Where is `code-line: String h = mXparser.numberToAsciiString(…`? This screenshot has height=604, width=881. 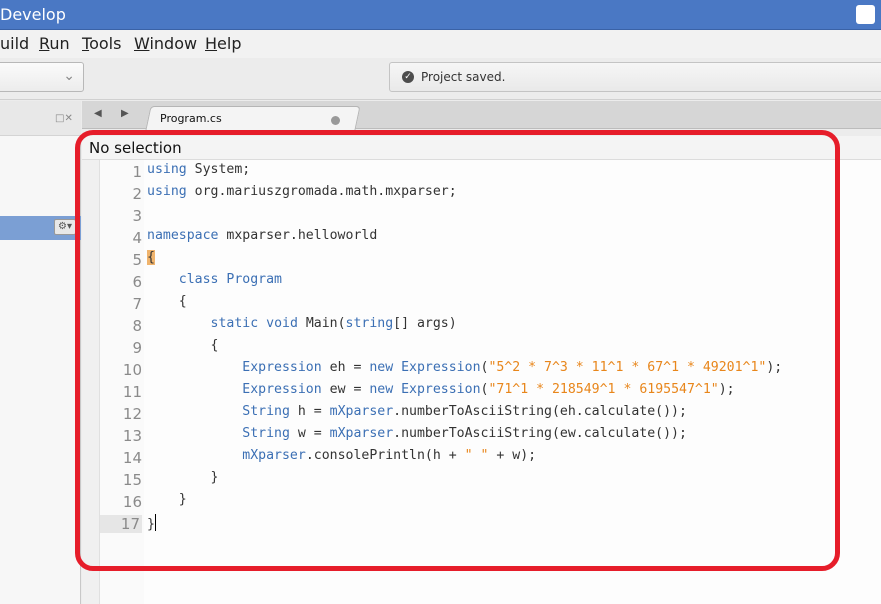
code-line: String h = mXparser.numberToAsciiString(… is located at coordinates (417, 411).